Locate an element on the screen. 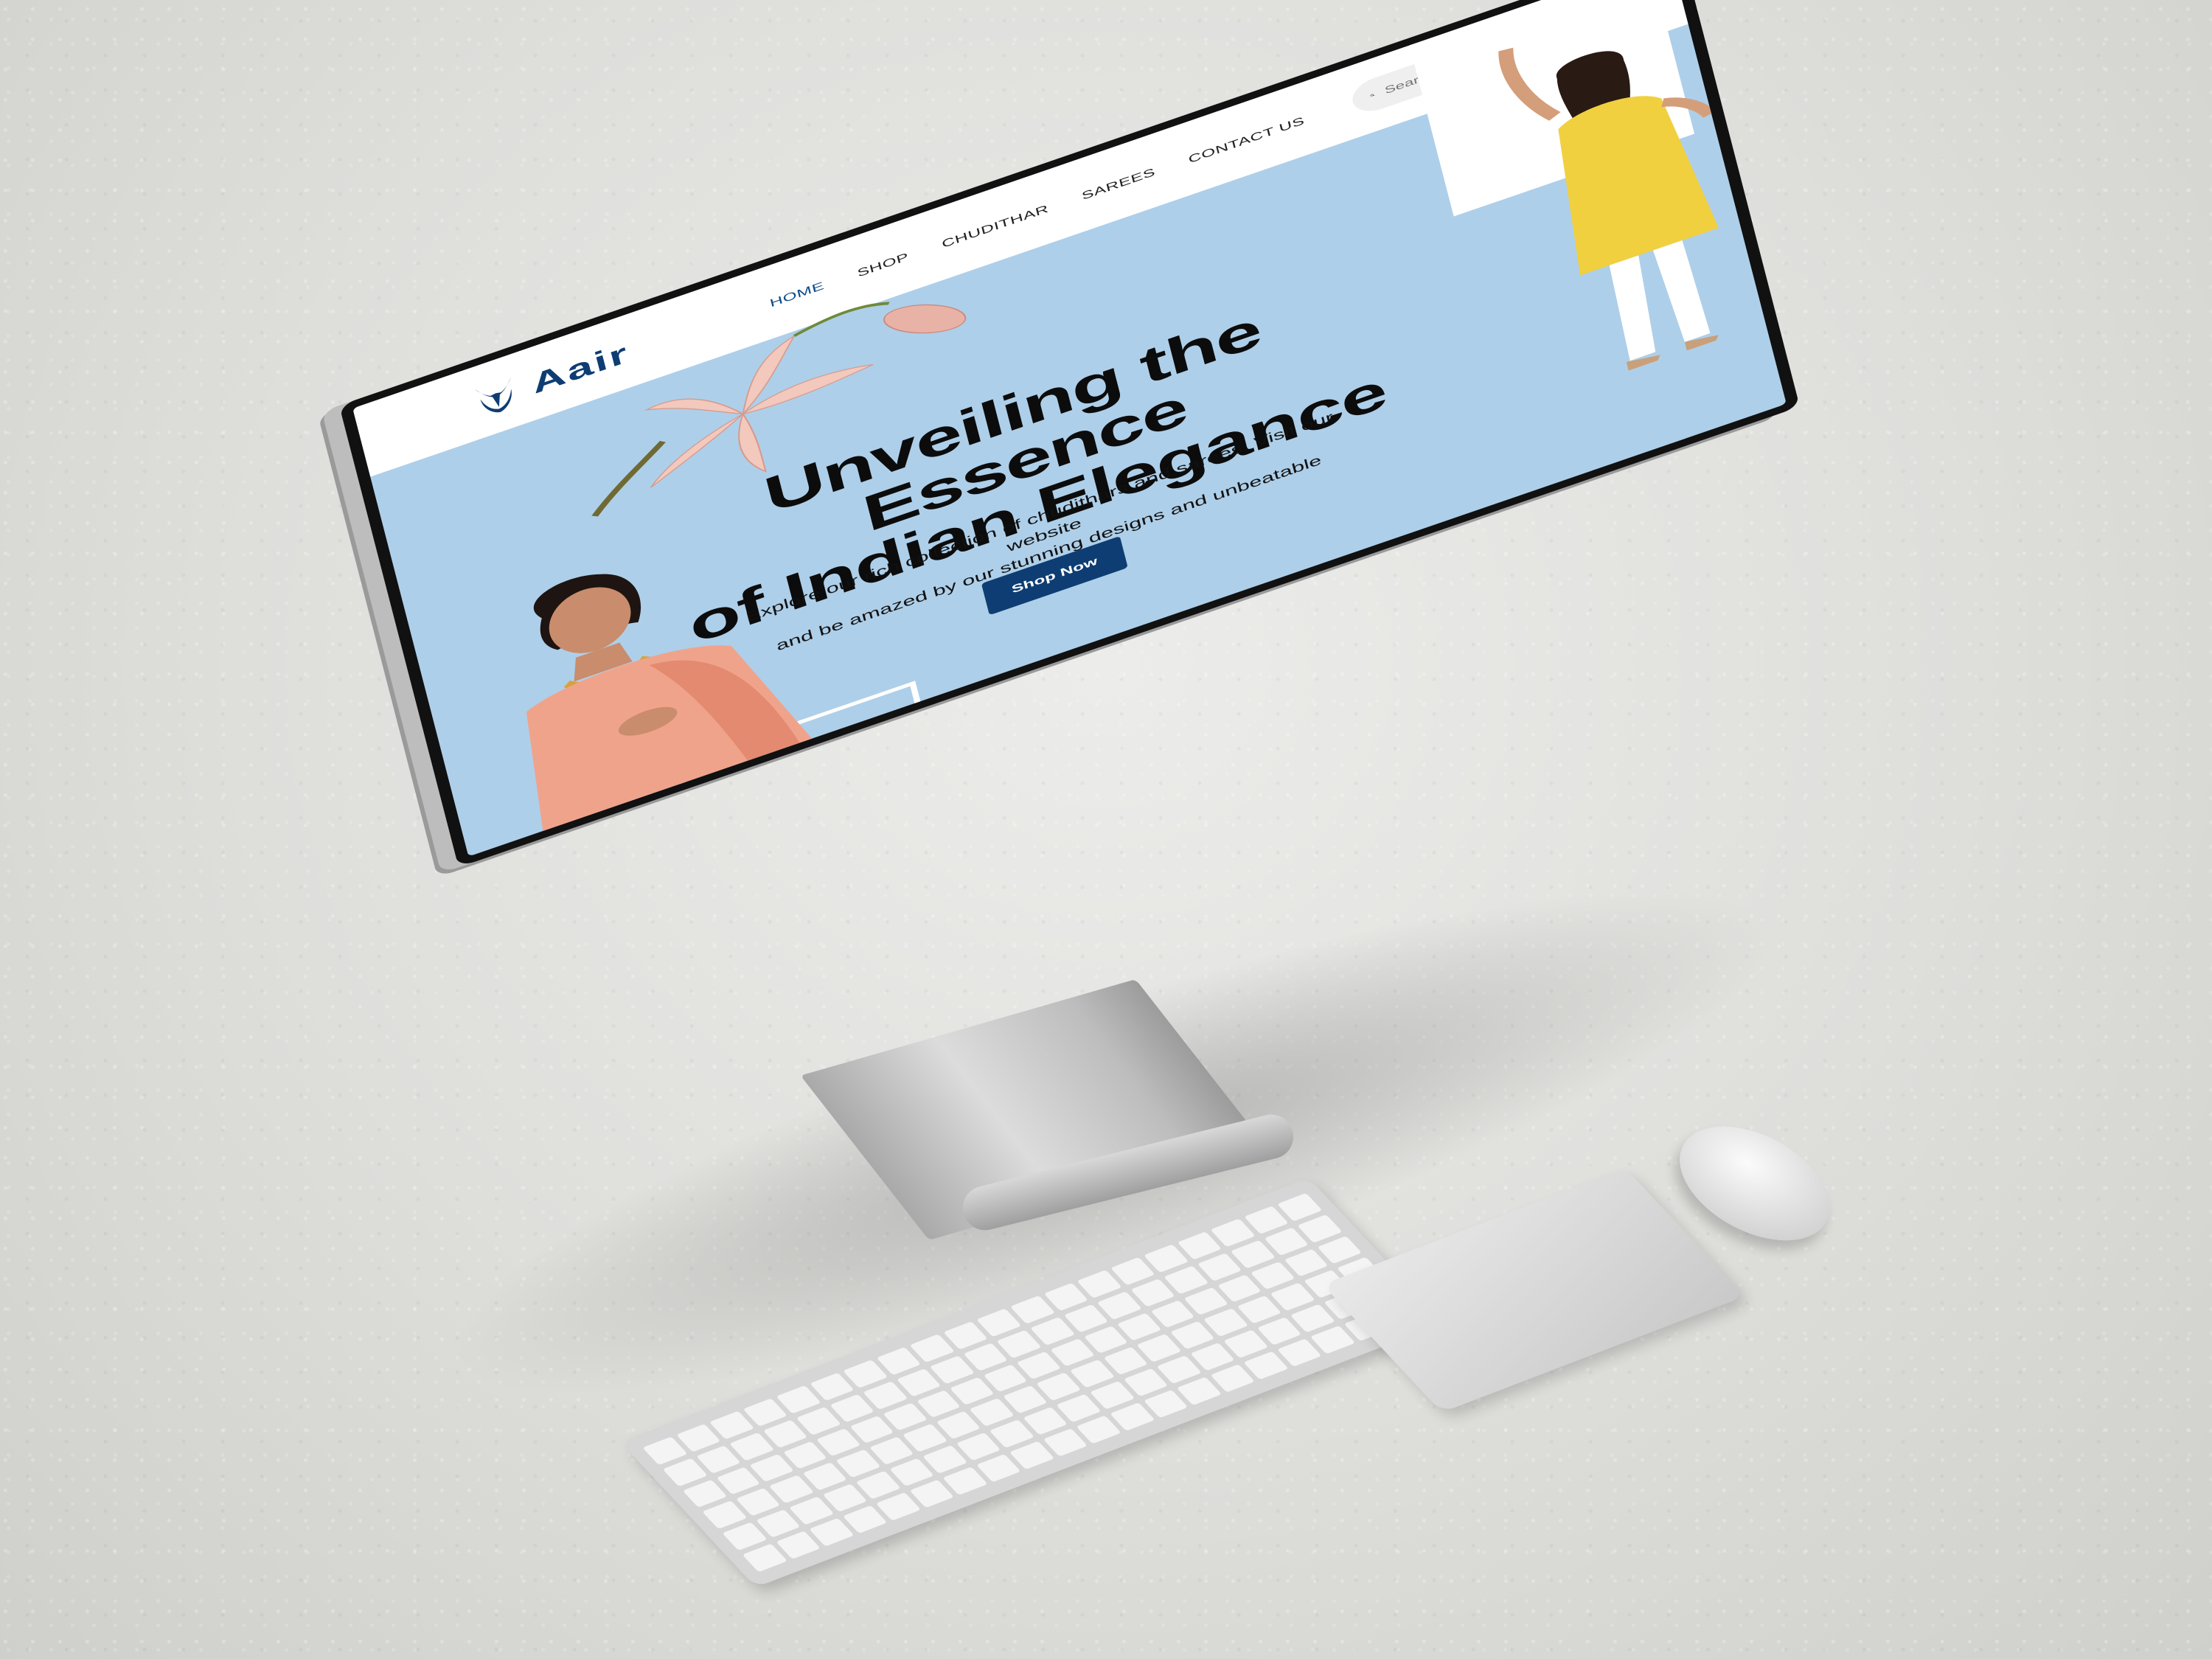 This screenshot has width=2212, height=1659. nav-shop: SHOP is located at coordinates (883, 265).